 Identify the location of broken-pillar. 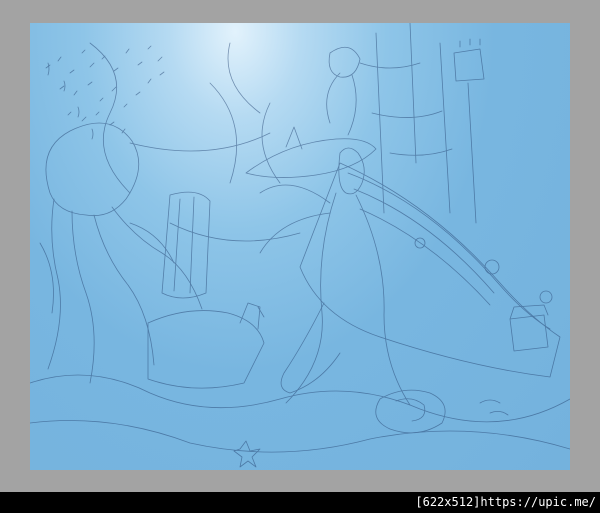
(206, 290).